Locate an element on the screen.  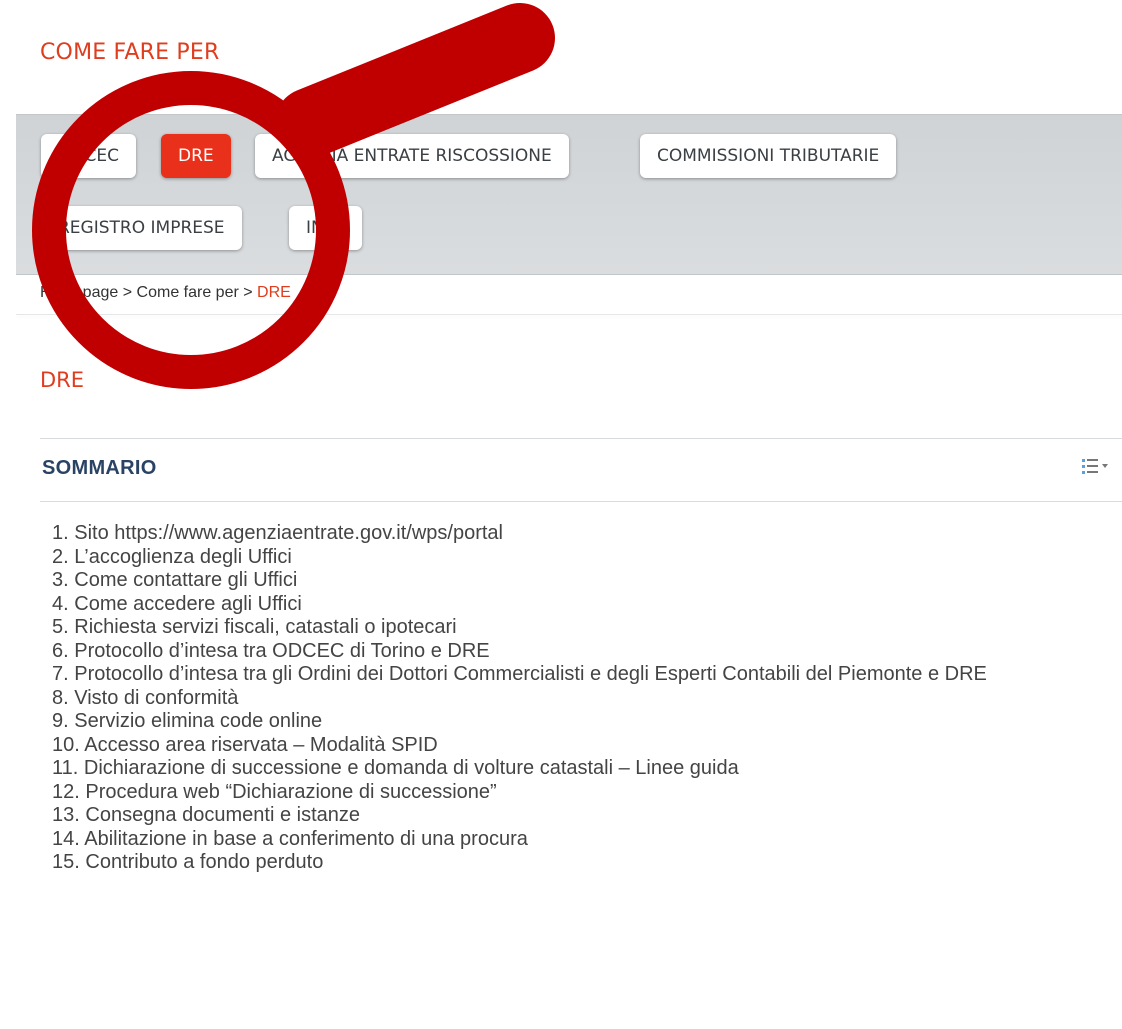
breadcrumb: Homepage > Come fare per > DRE is located at coordinates (165, 293).